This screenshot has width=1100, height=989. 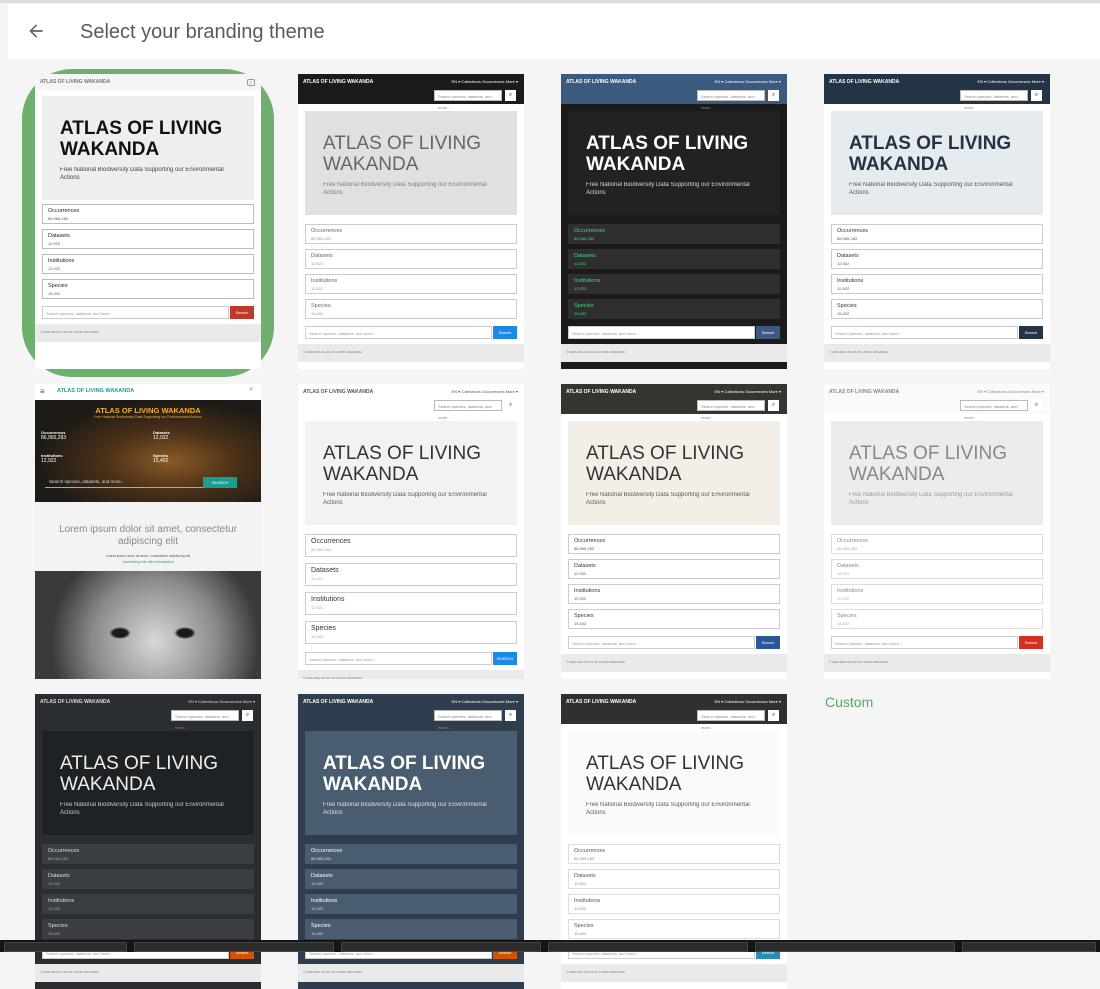 What do you see at coordinates (161, 458) in the screenshot?
I see `stat-block: Species 15,402` at bounding box center [161, 458].